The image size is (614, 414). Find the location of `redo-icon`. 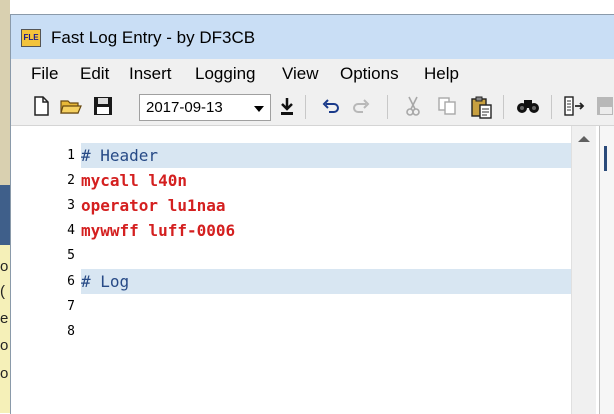

redo-icon is located at coordinates (361, 107).